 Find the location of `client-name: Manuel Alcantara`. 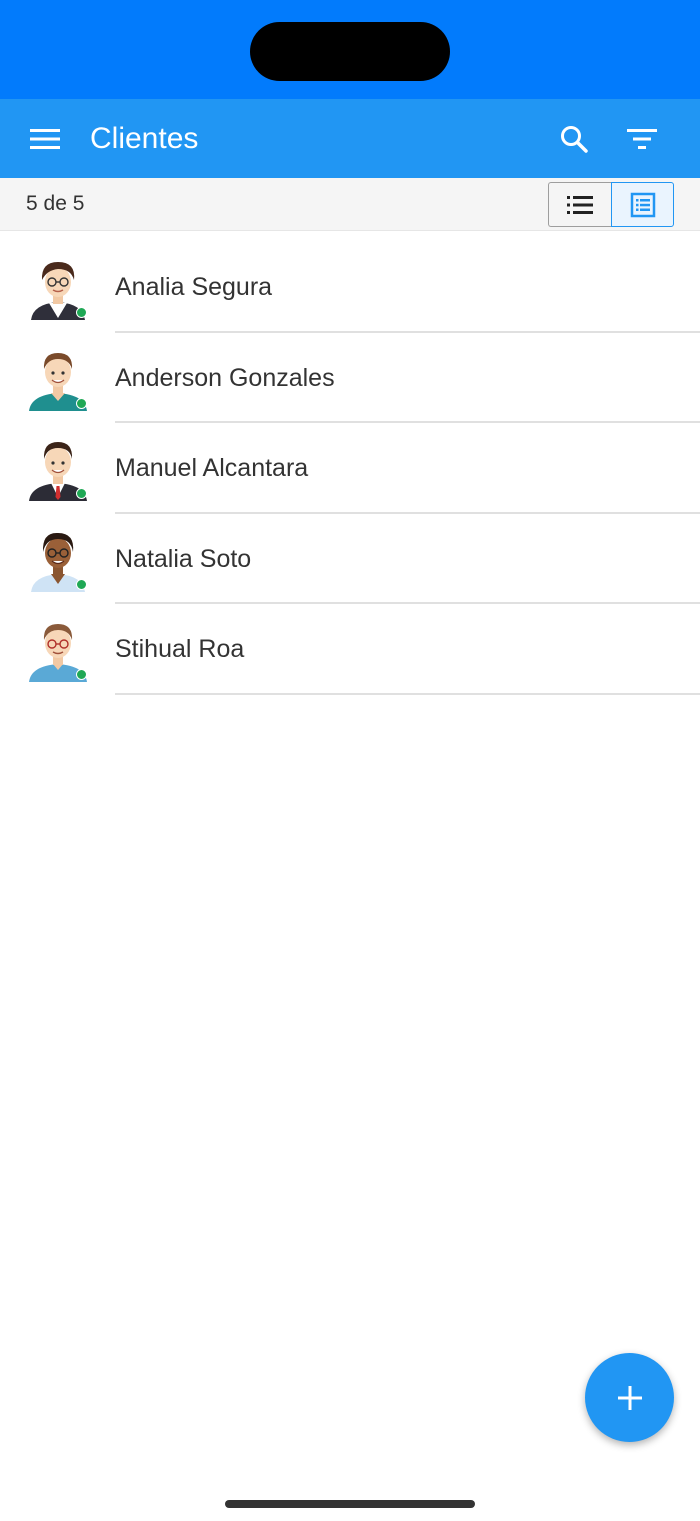

client-name: Manuel Alcantara is located at coordinates (212, 468).